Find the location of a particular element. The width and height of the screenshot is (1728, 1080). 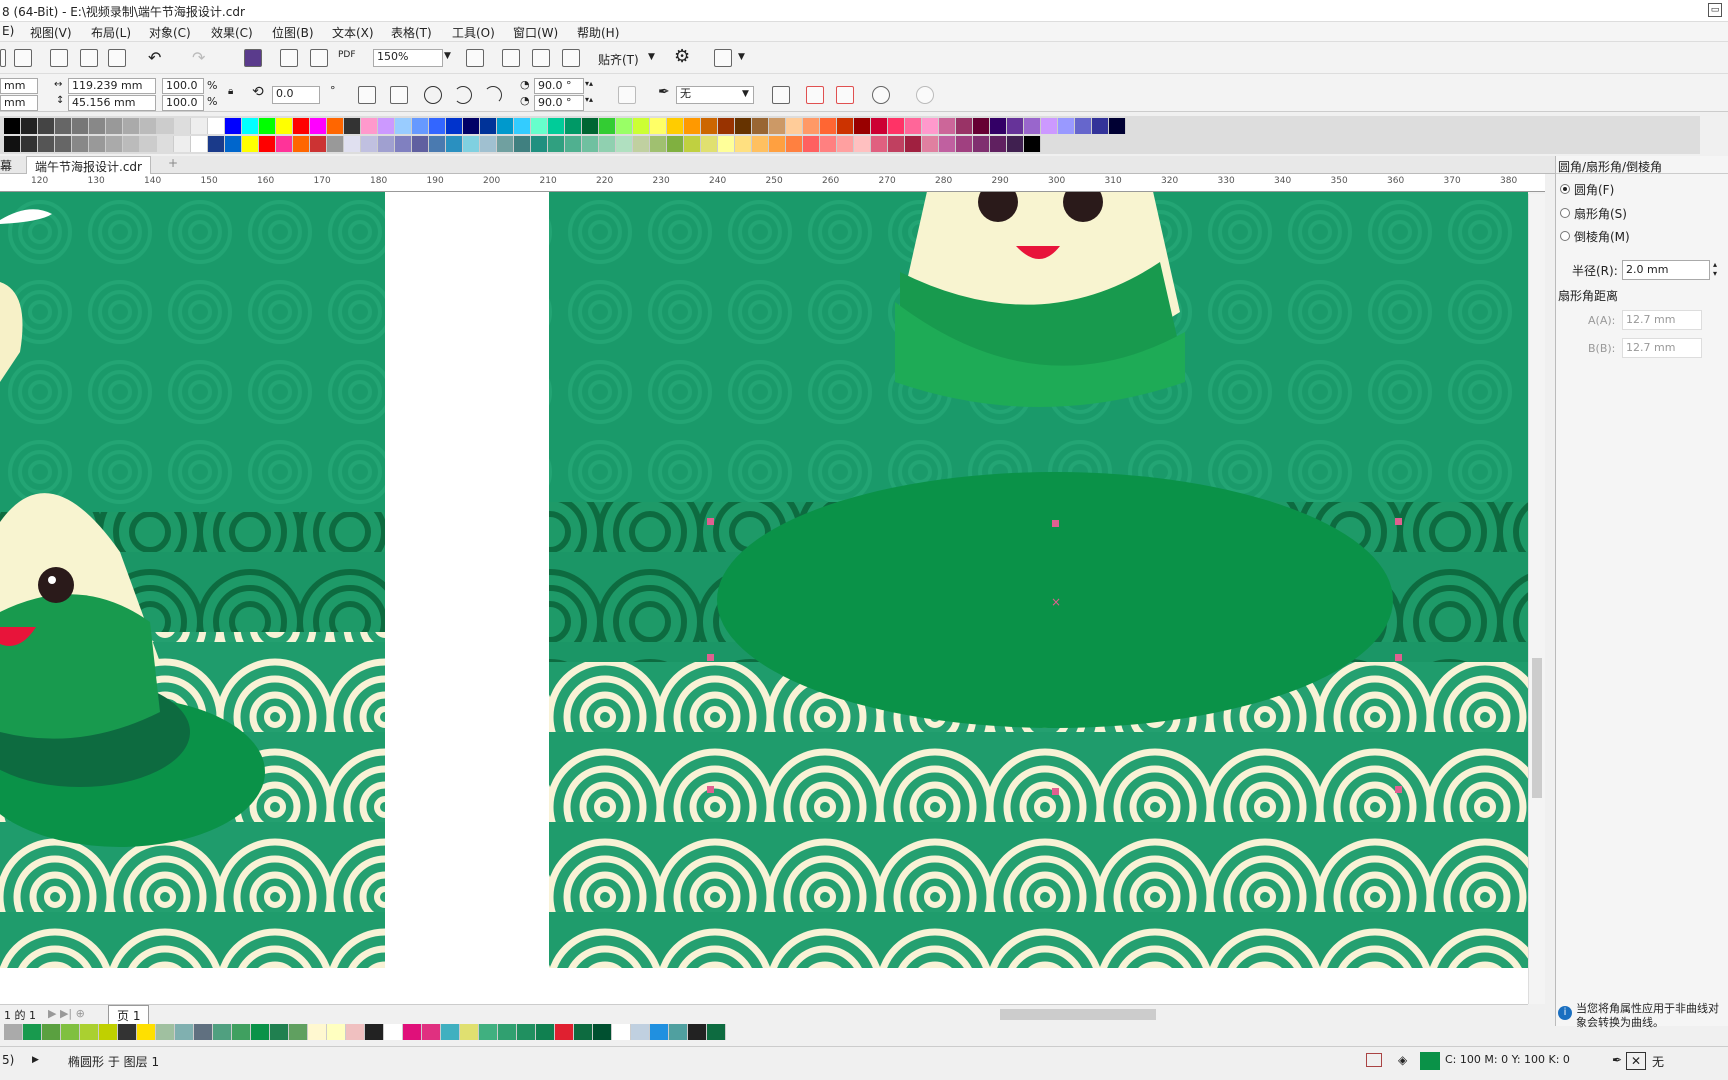

menu-window: 窗口(W) is located at coordinates (535, 32).